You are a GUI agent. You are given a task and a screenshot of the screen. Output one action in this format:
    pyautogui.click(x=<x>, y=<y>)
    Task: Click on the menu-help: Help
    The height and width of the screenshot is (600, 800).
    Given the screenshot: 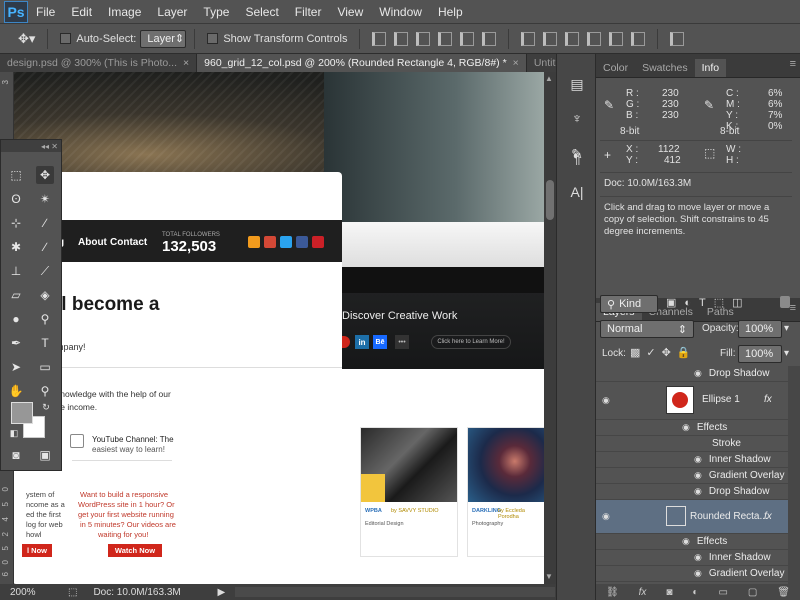 What is the action you would take?
    pyautogui.click(x=450, y=12)
    